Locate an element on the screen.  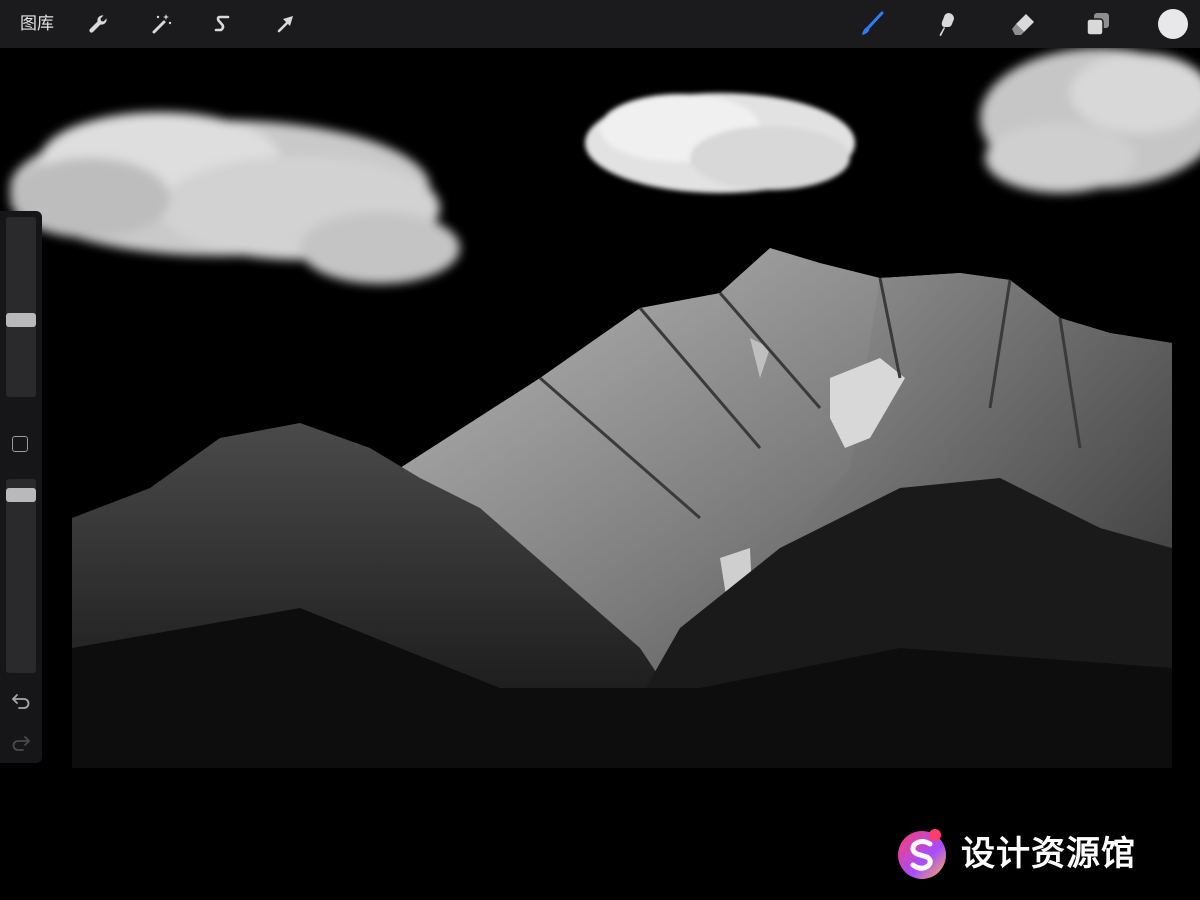
opacity-slider is located at coordinates (21, 576).